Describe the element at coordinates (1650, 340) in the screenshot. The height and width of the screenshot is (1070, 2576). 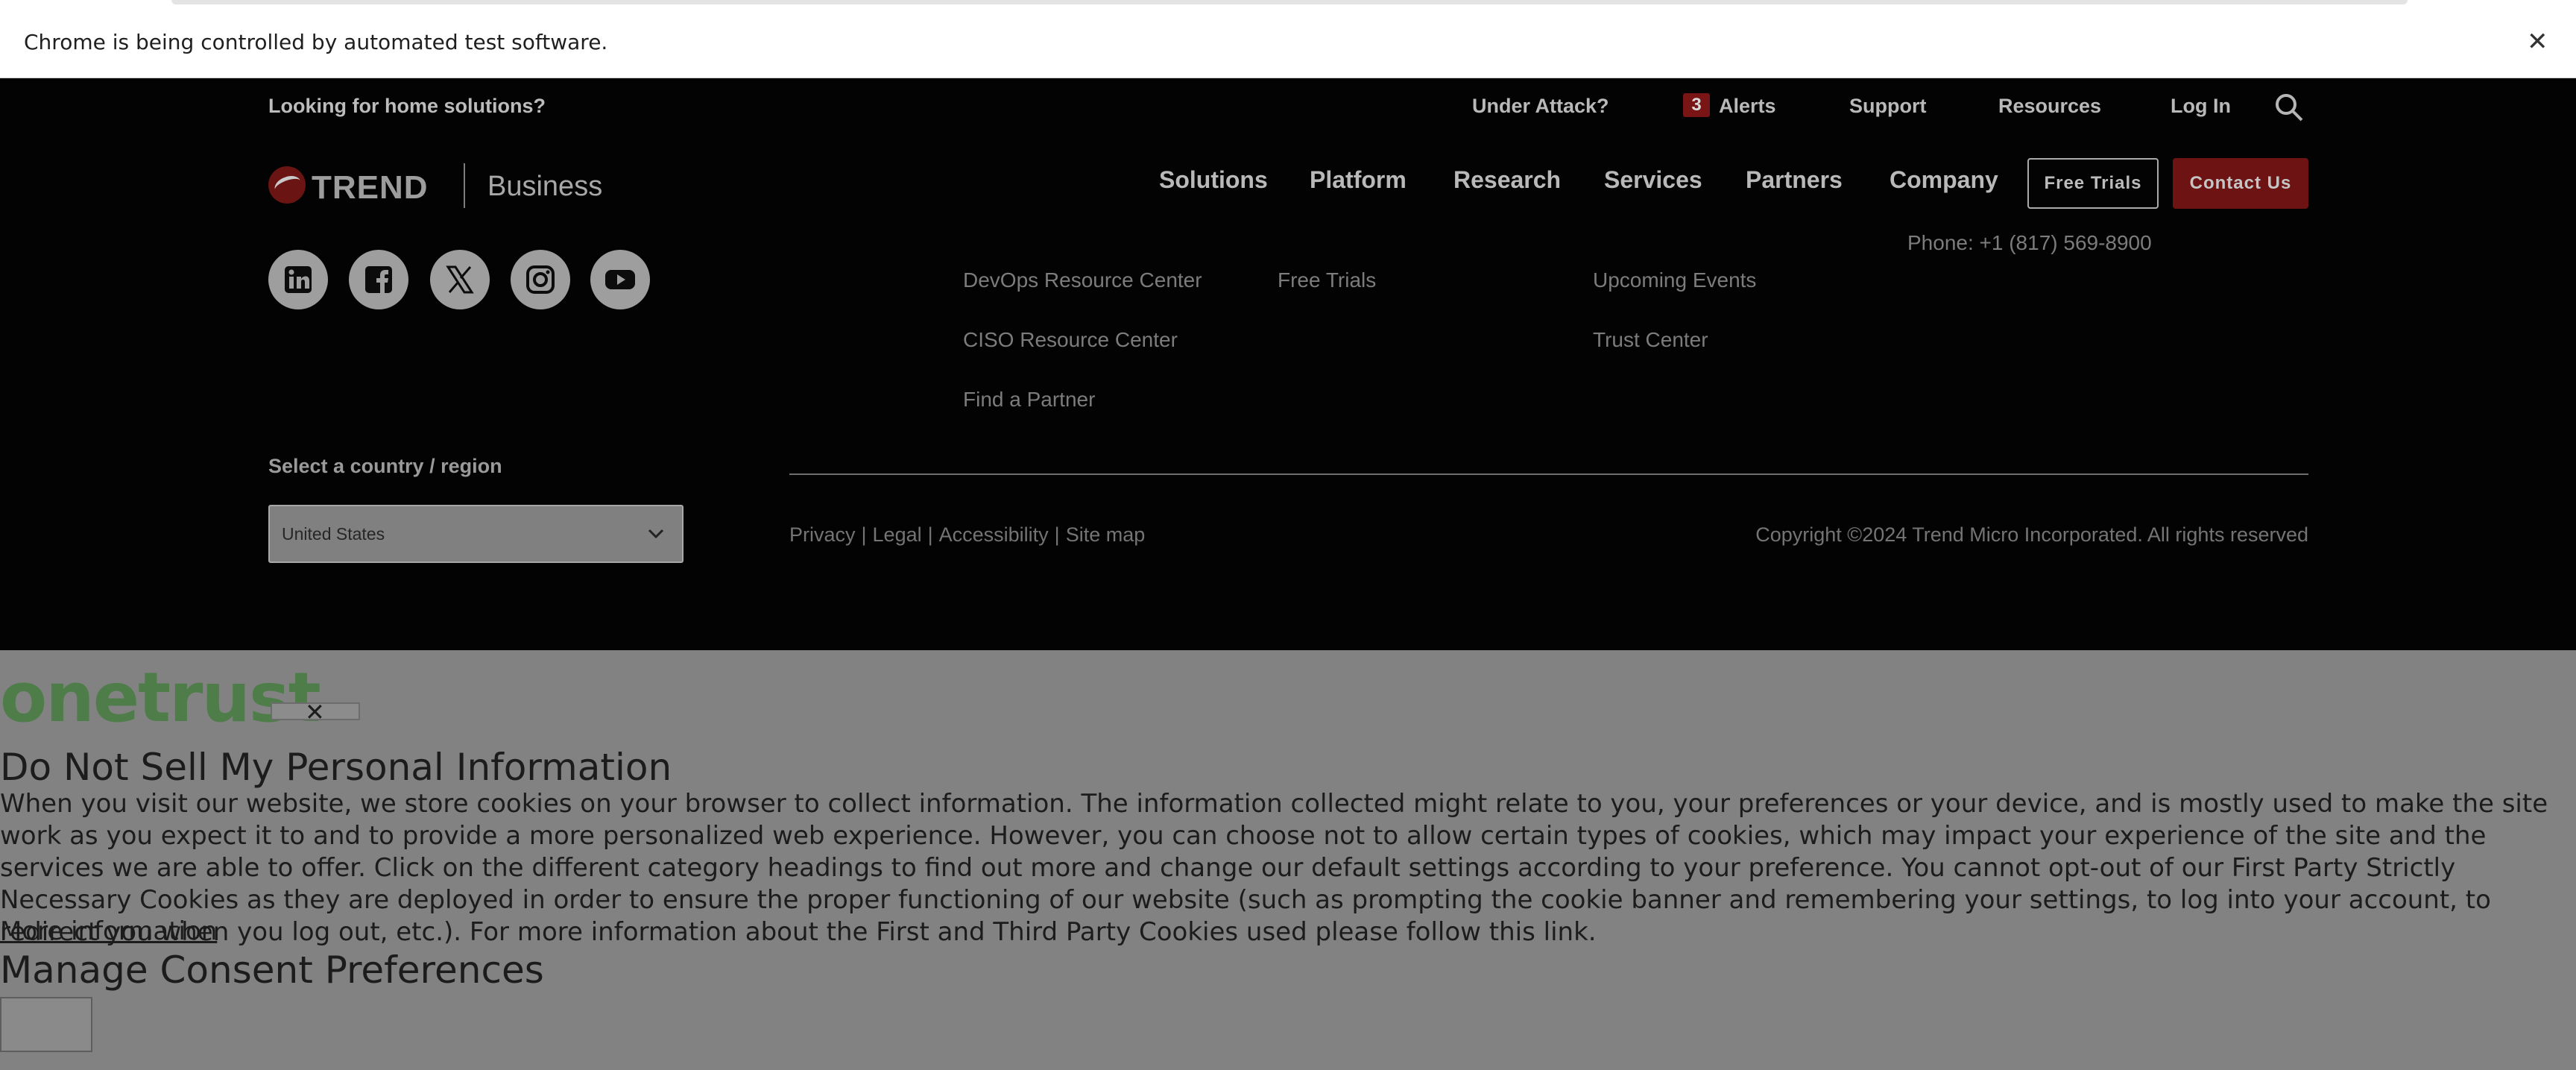
I see `footer-link-trust-center: Trust Center` at that location.